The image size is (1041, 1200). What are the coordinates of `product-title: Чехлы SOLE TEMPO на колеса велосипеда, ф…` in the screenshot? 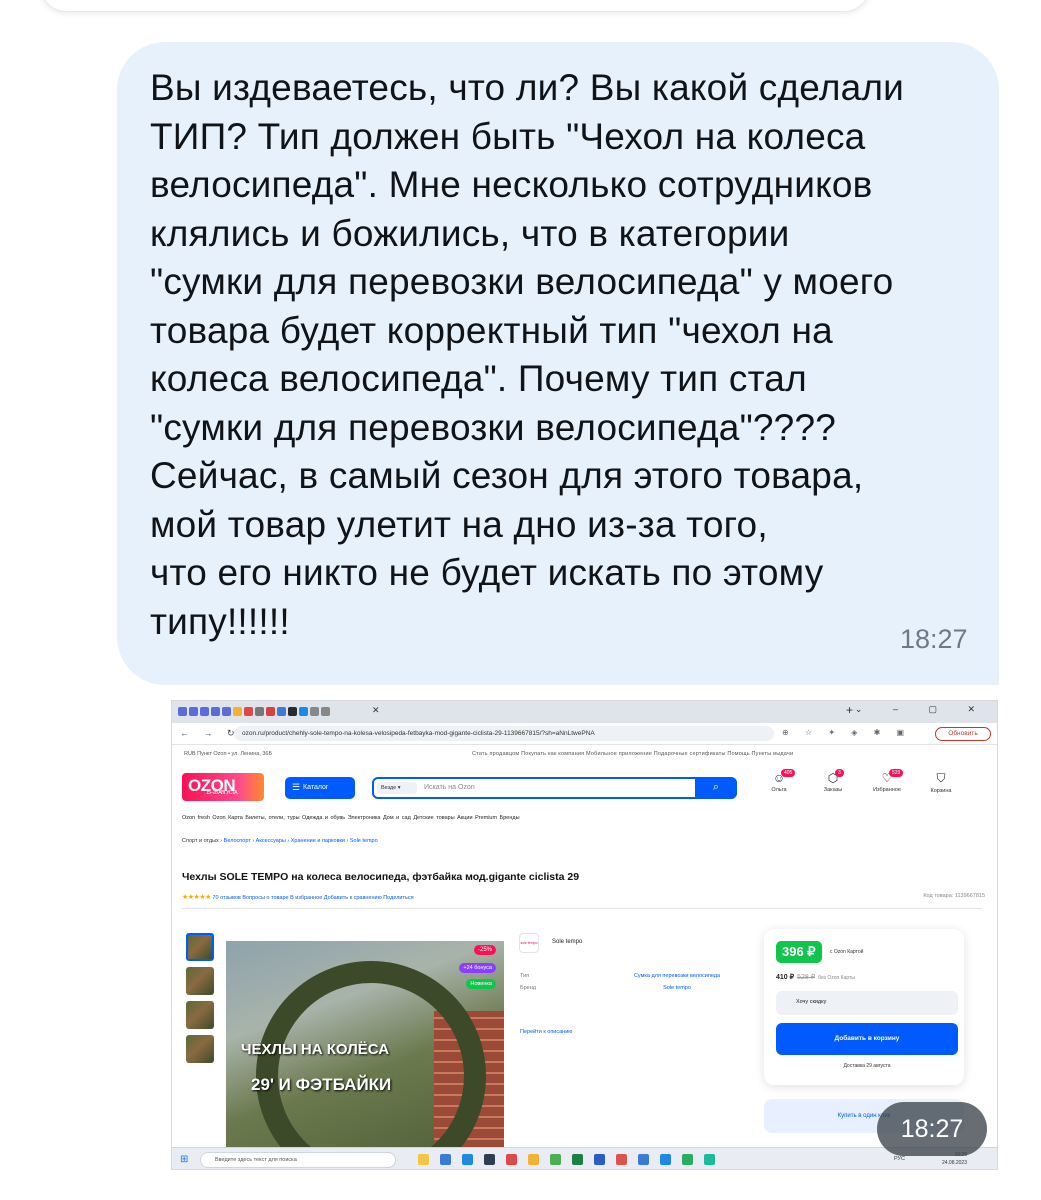 It's located at (381, 877).